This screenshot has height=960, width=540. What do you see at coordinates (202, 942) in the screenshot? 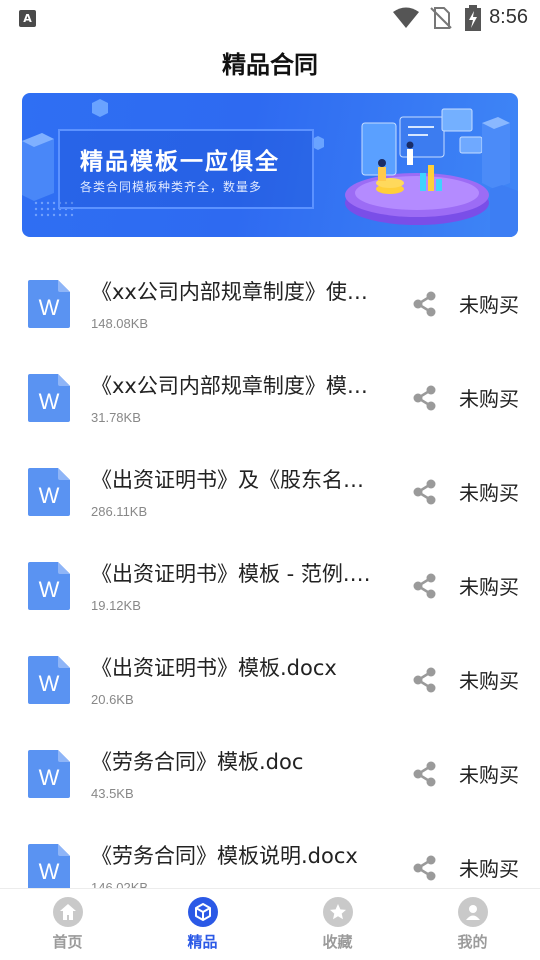
I see `nav-premium-label: 精品` at bounding box center [202, 942].